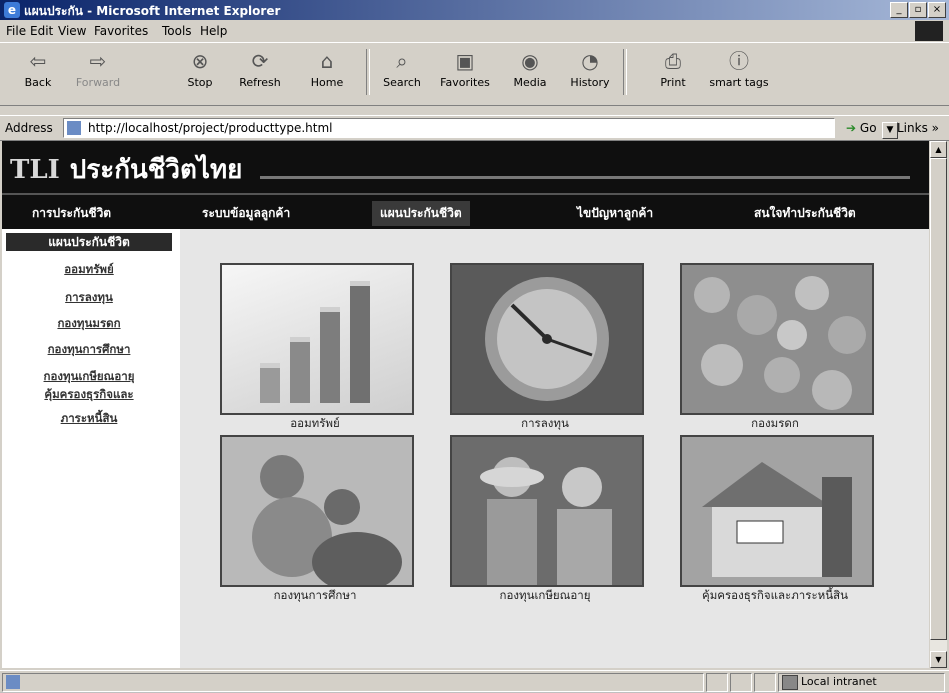  I want to click on forward-button: ⇨ Forward, so click(98, 68).